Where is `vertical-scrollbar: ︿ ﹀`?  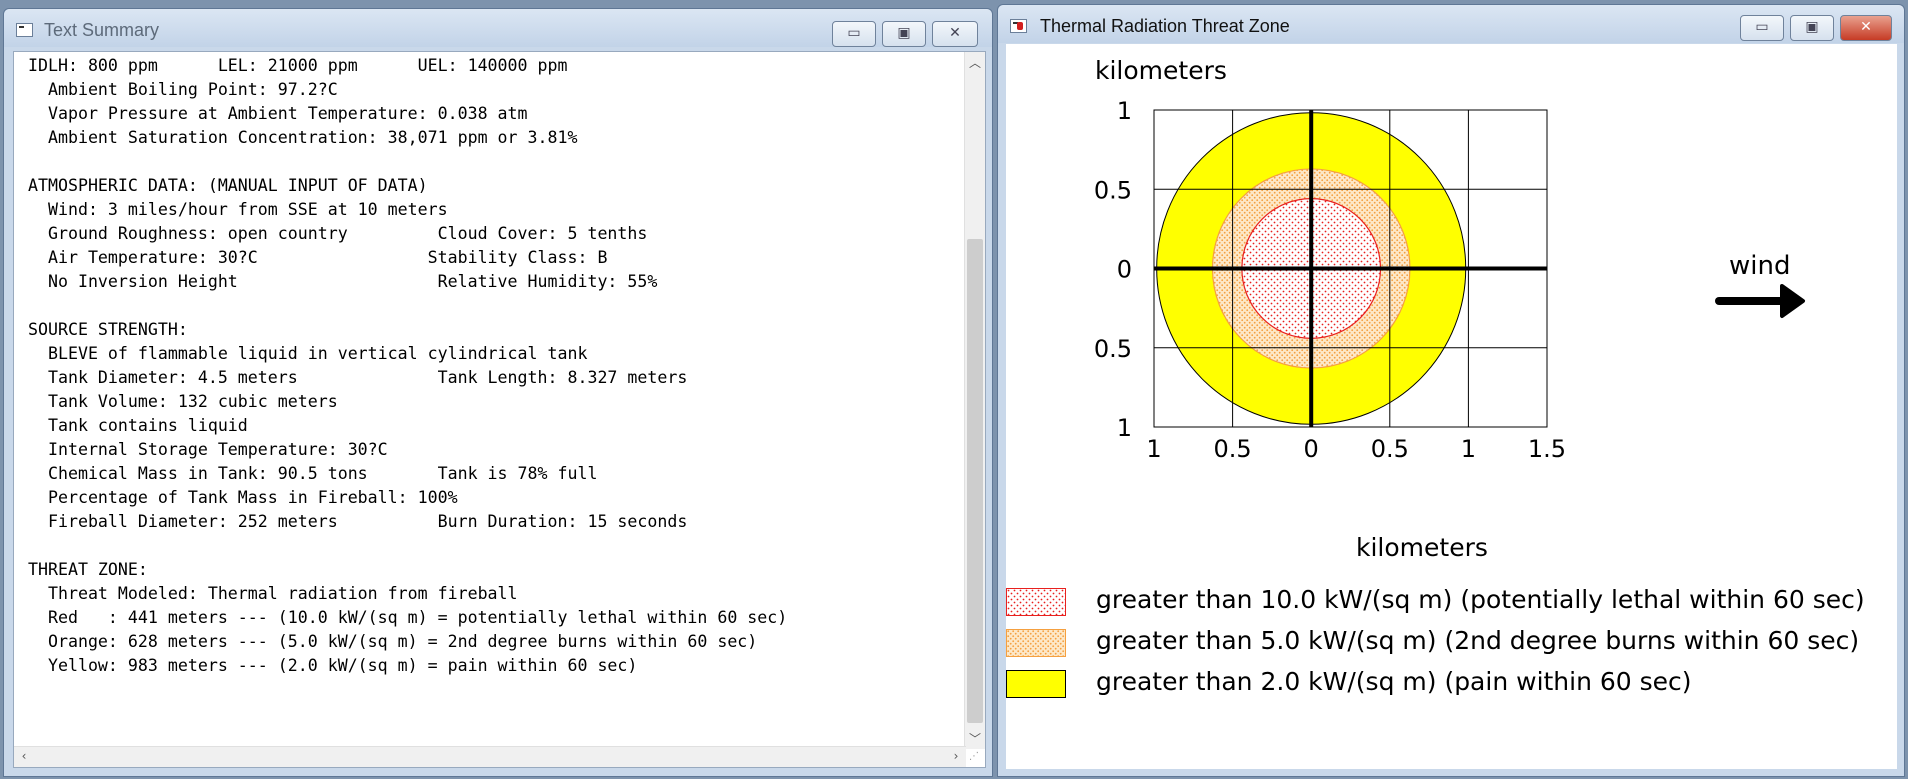
vertical-scrollbar: ︿ ﹀ is located at coordinates (974, 400).